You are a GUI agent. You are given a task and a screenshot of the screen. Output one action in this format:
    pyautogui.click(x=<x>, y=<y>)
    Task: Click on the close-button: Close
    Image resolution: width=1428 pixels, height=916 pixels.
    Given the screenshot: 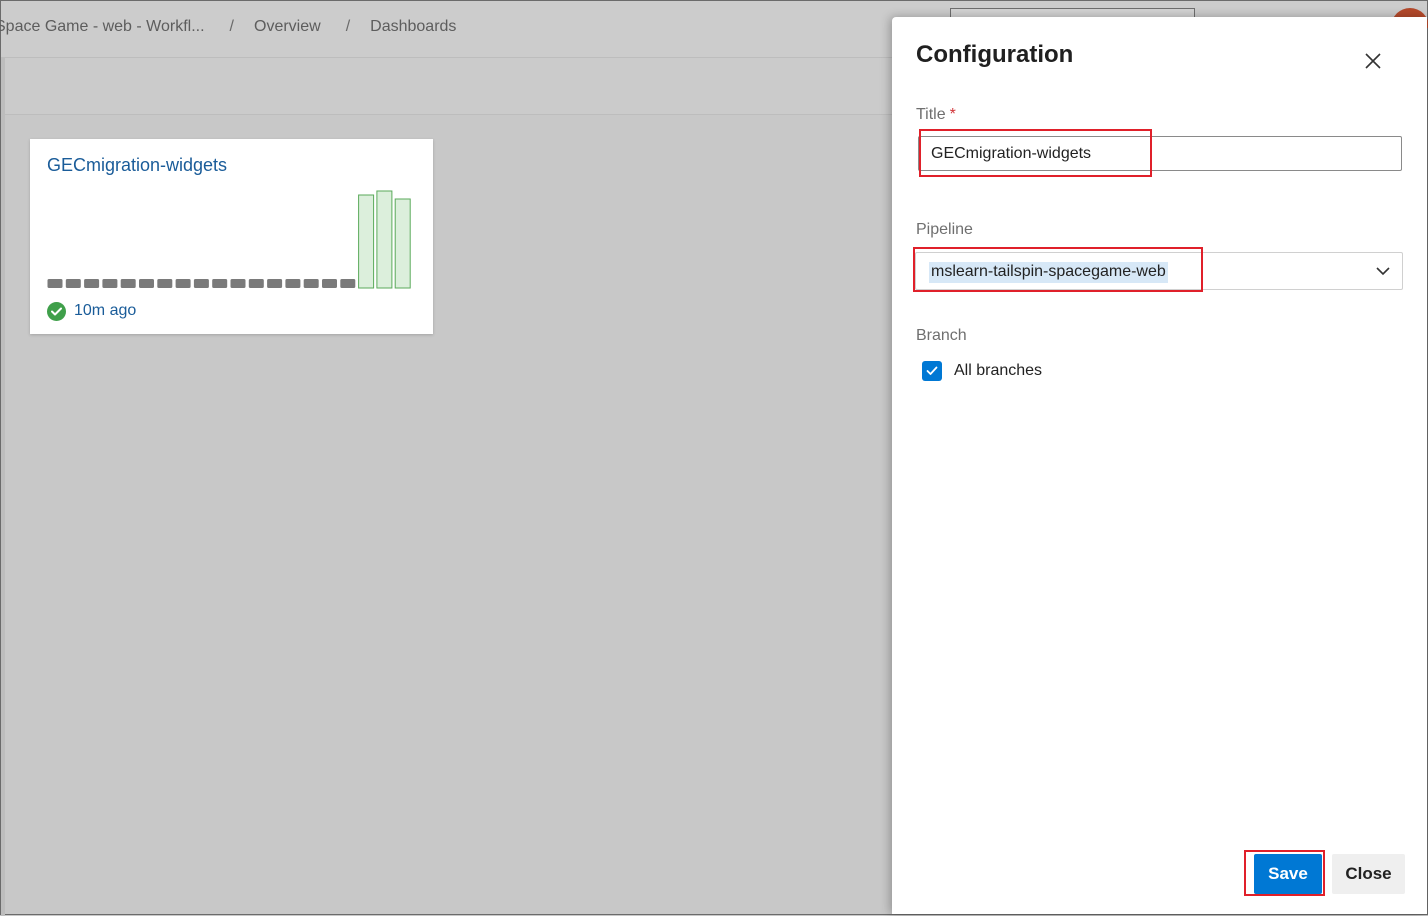 What is the action you would take?
    pyautogui.click(x=1368, y=874)
    